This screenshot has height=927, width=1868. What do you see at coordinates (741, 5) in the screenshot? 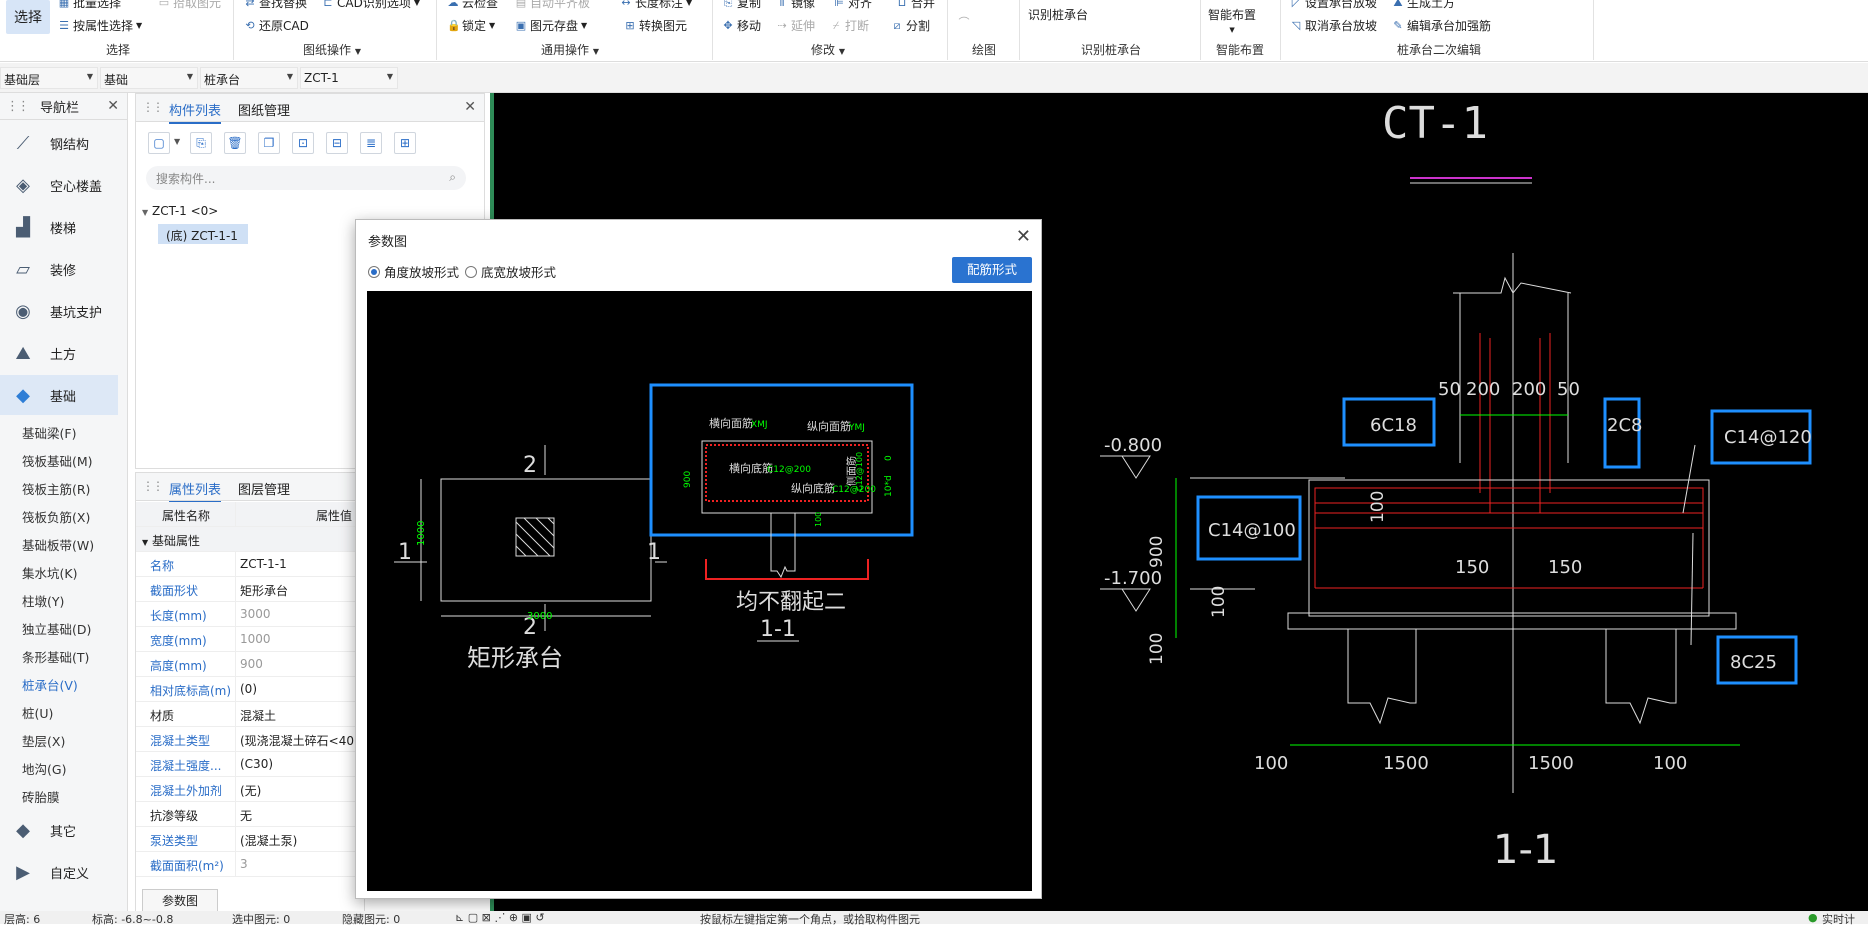
I see `copy-button: ⎘ 复制` at bounding box center [741, 5].